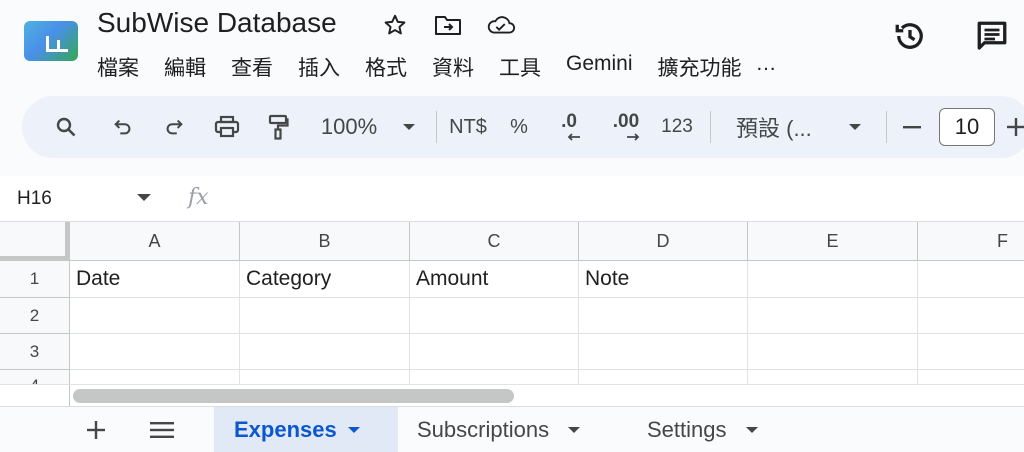  Describe the element at coordinates (468, 127) in the screenshot. I see `currency-format-button: NT$` at that location.